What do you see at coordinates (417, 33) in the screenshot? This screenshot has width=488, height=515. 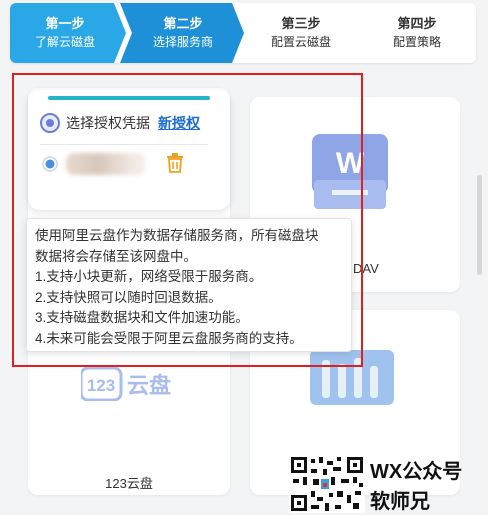 I see `step-4: 第四步 配置策略` at bounding box center [417, 33].